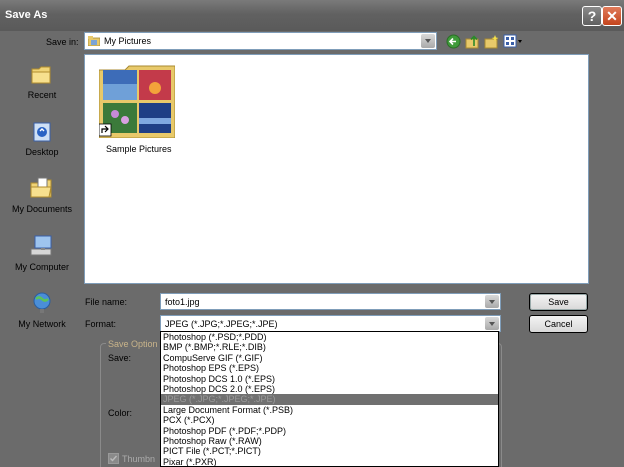 The image size is (624, 467). What do you see at coordinates (62, 42) in the screenshot?
I see `save-in-label: Save in:` at bounding box center [62, 42].